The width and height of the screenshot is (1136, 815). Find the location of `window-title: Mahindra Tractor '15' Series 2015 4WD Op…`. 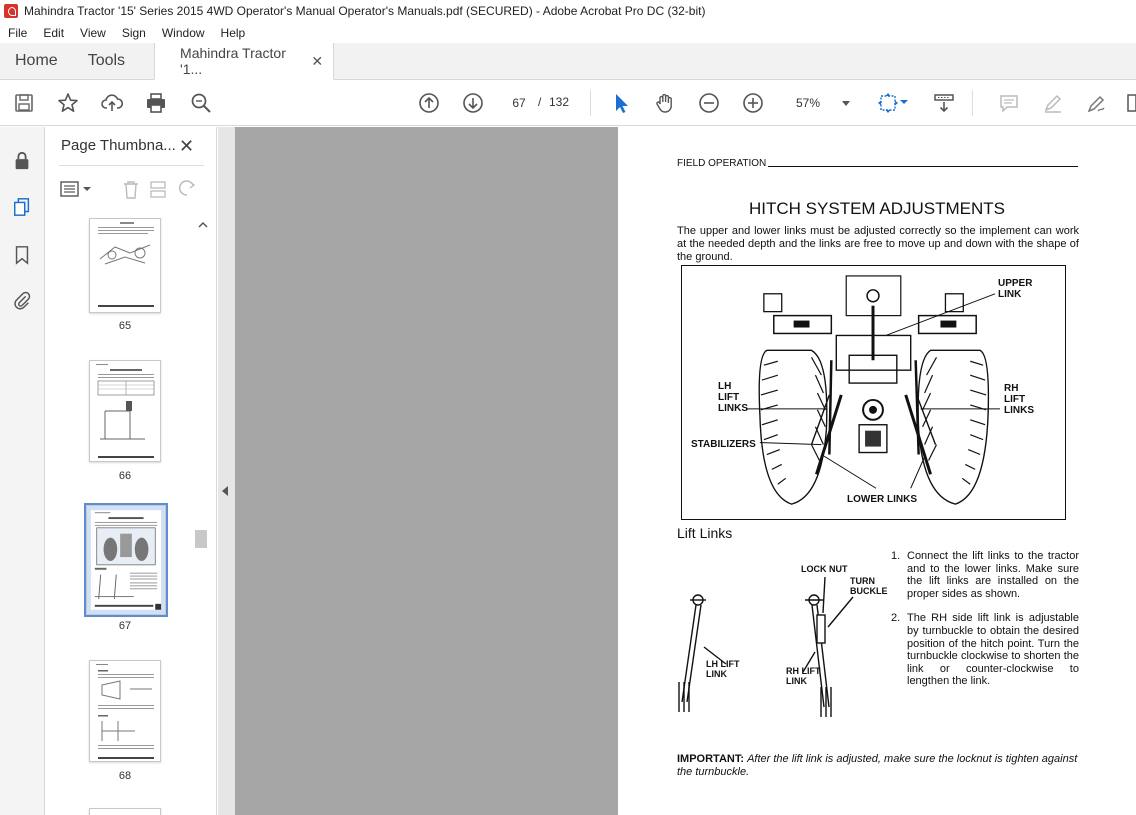

window-title: Mahindra Tractor '15' Series 2015 4WD Op… is located at coordinates (365, 11).